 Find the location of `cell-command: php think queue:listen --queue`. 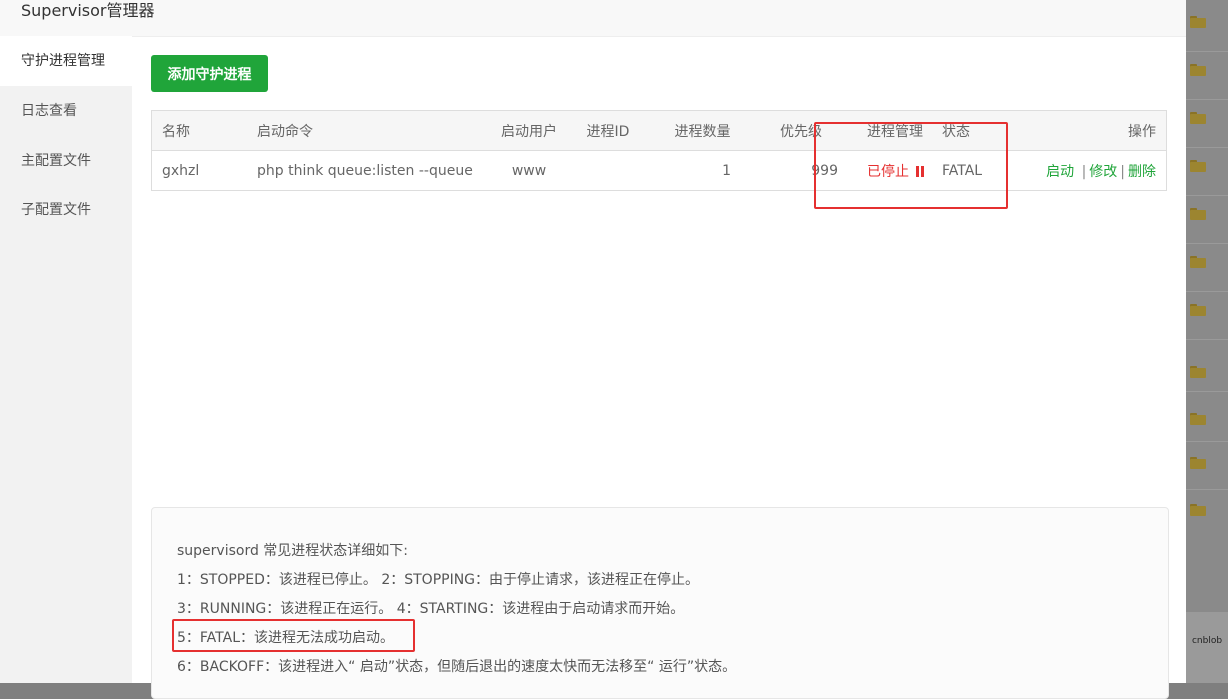

cell-command: php think queue:listen --queue is located at coordinates (365, 170).